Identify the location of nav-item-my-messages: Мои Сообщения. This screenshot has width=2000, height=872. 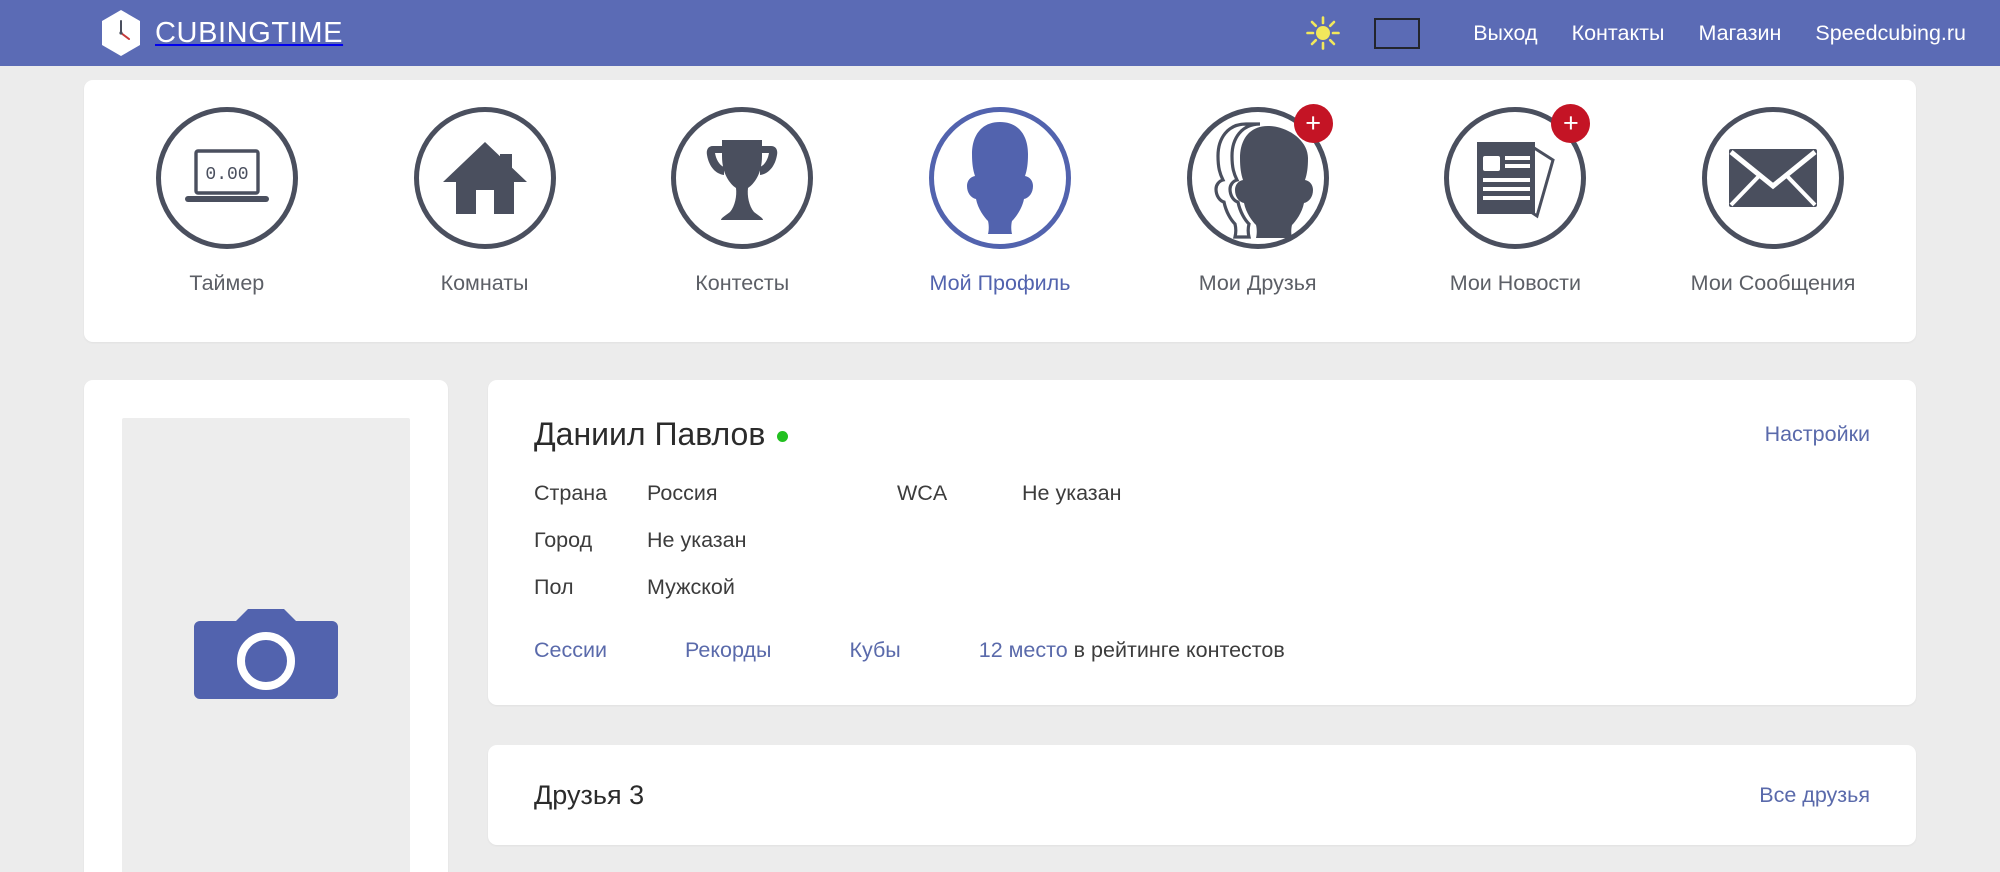
(1773, 188).